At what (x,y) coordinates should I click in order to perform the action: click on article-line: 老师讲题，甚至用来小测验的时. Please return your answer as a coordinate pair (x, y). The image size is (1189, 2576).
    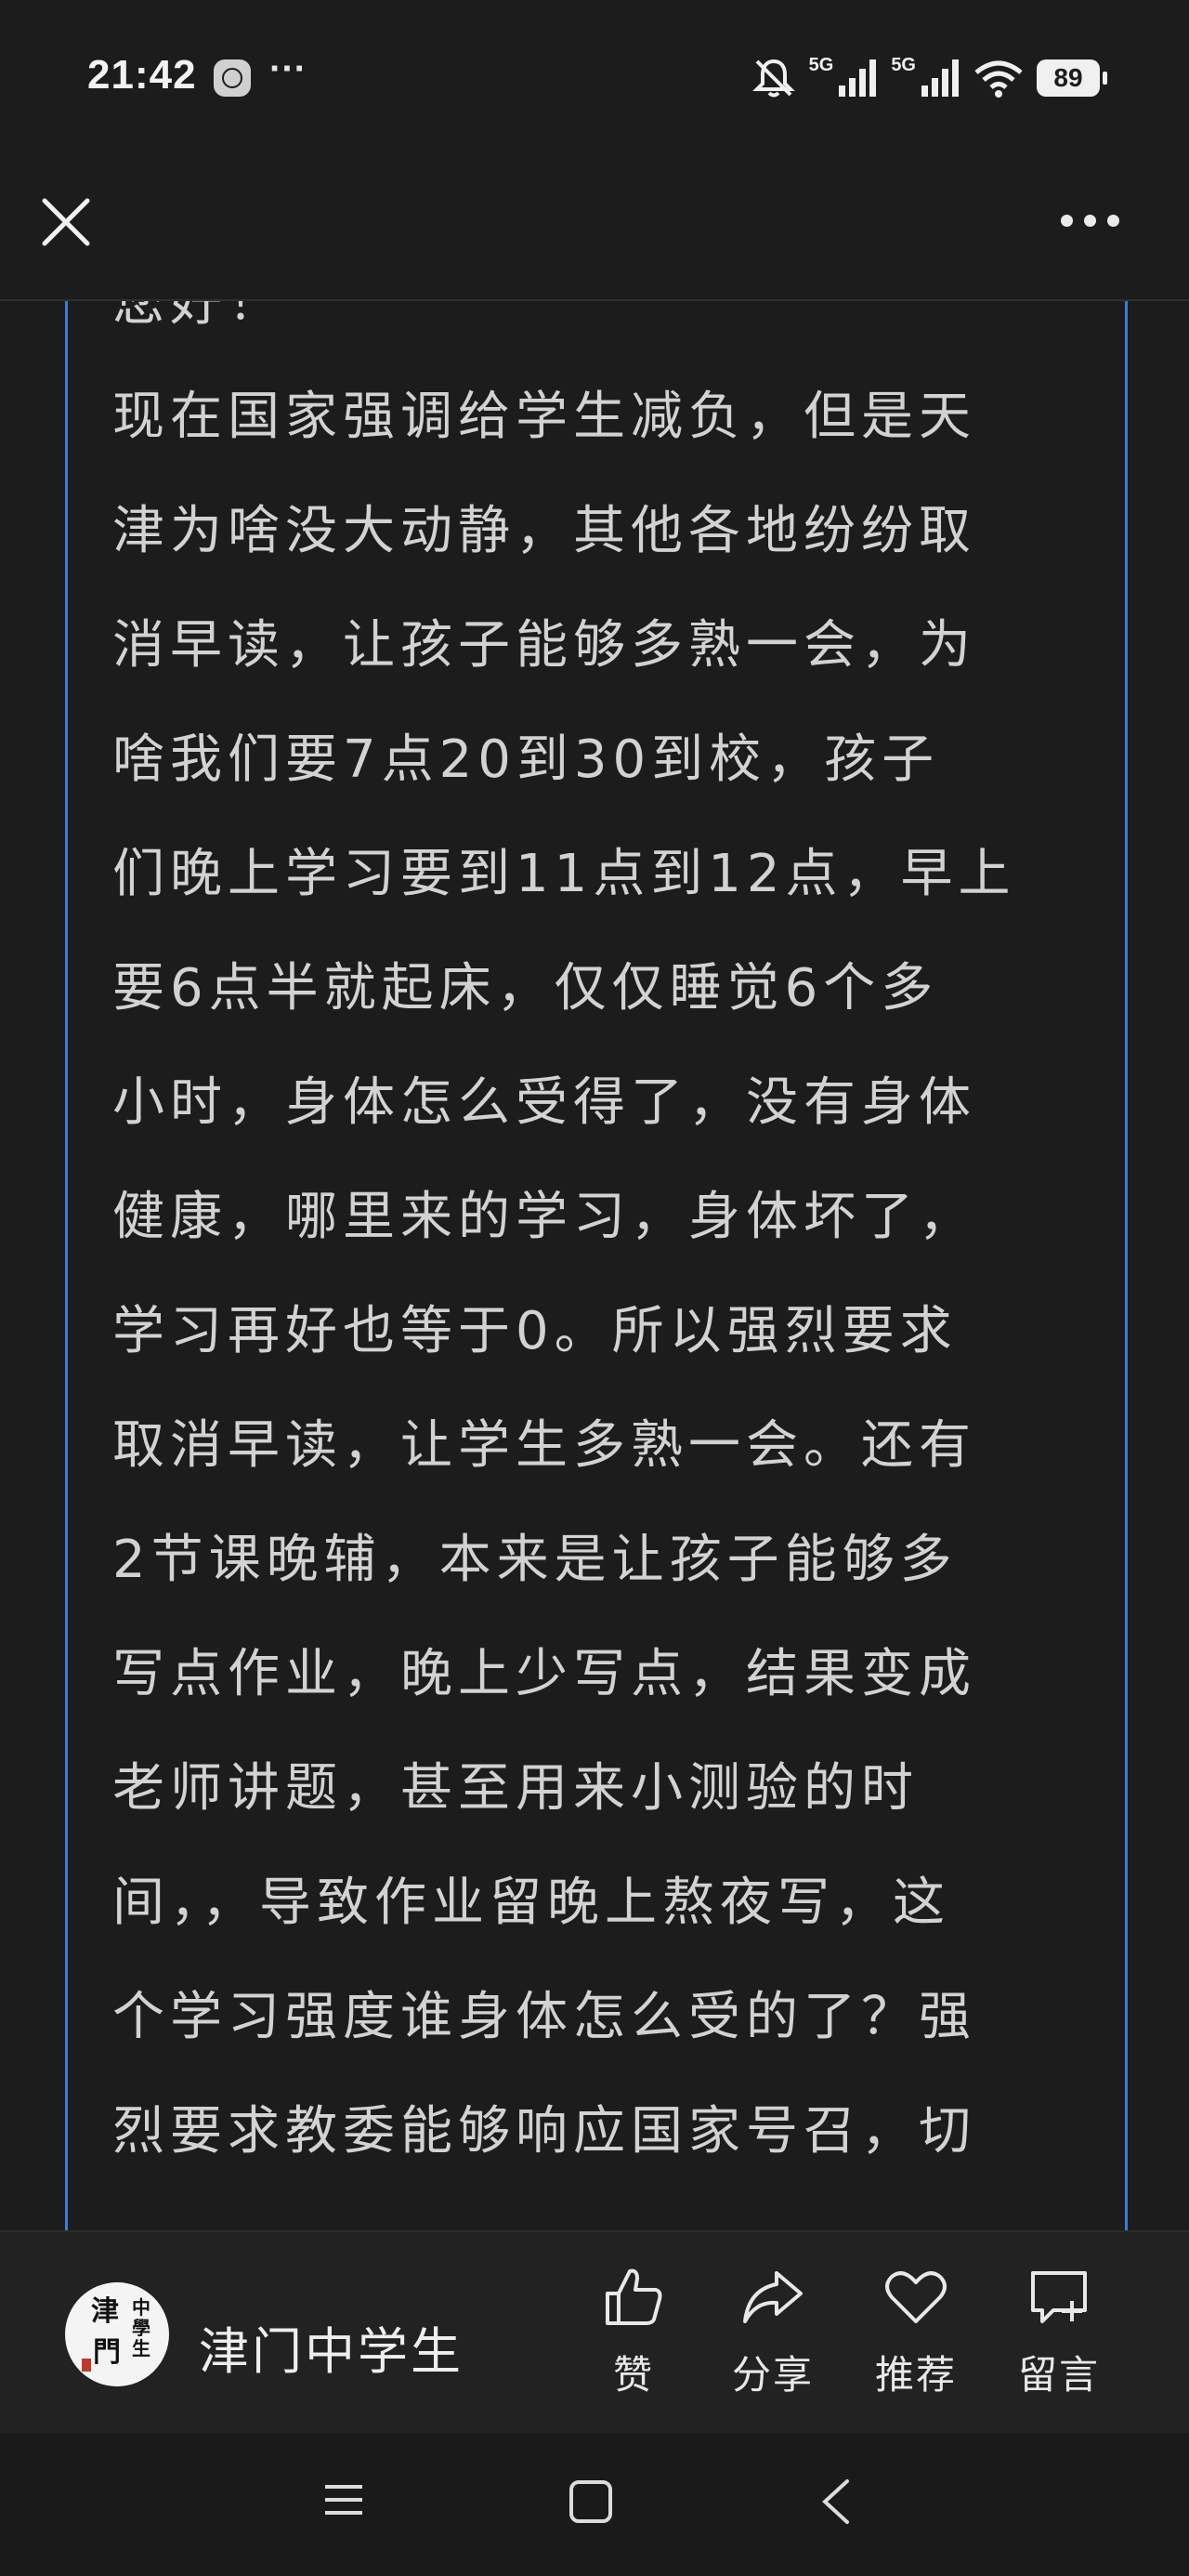
    Looking at the image, I should click on (515, 1788).